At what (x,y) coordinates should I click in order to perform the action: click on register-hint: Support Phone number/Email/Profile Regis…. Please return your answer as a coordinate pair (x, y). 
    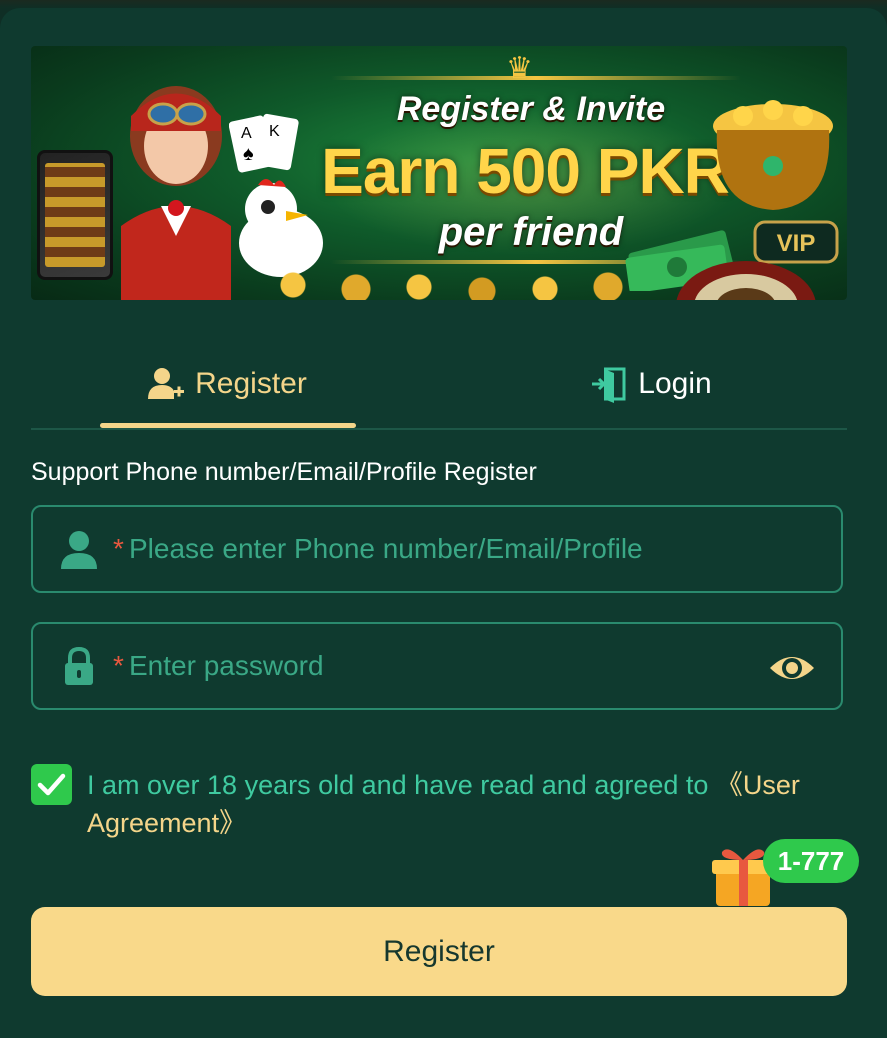
    Looking at the image, I should click on (284, 472).